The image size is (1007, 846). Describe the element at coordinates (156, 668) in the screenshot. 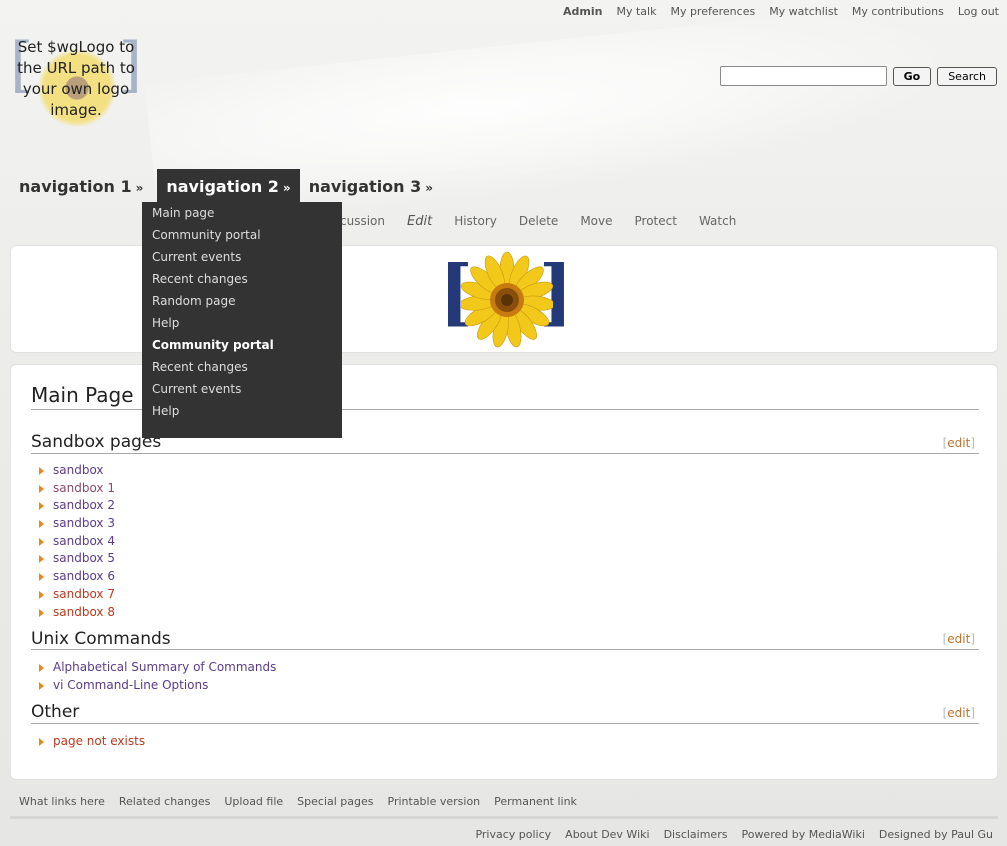

I see `list-item: Alphabetical Summary of Commands` at that location.